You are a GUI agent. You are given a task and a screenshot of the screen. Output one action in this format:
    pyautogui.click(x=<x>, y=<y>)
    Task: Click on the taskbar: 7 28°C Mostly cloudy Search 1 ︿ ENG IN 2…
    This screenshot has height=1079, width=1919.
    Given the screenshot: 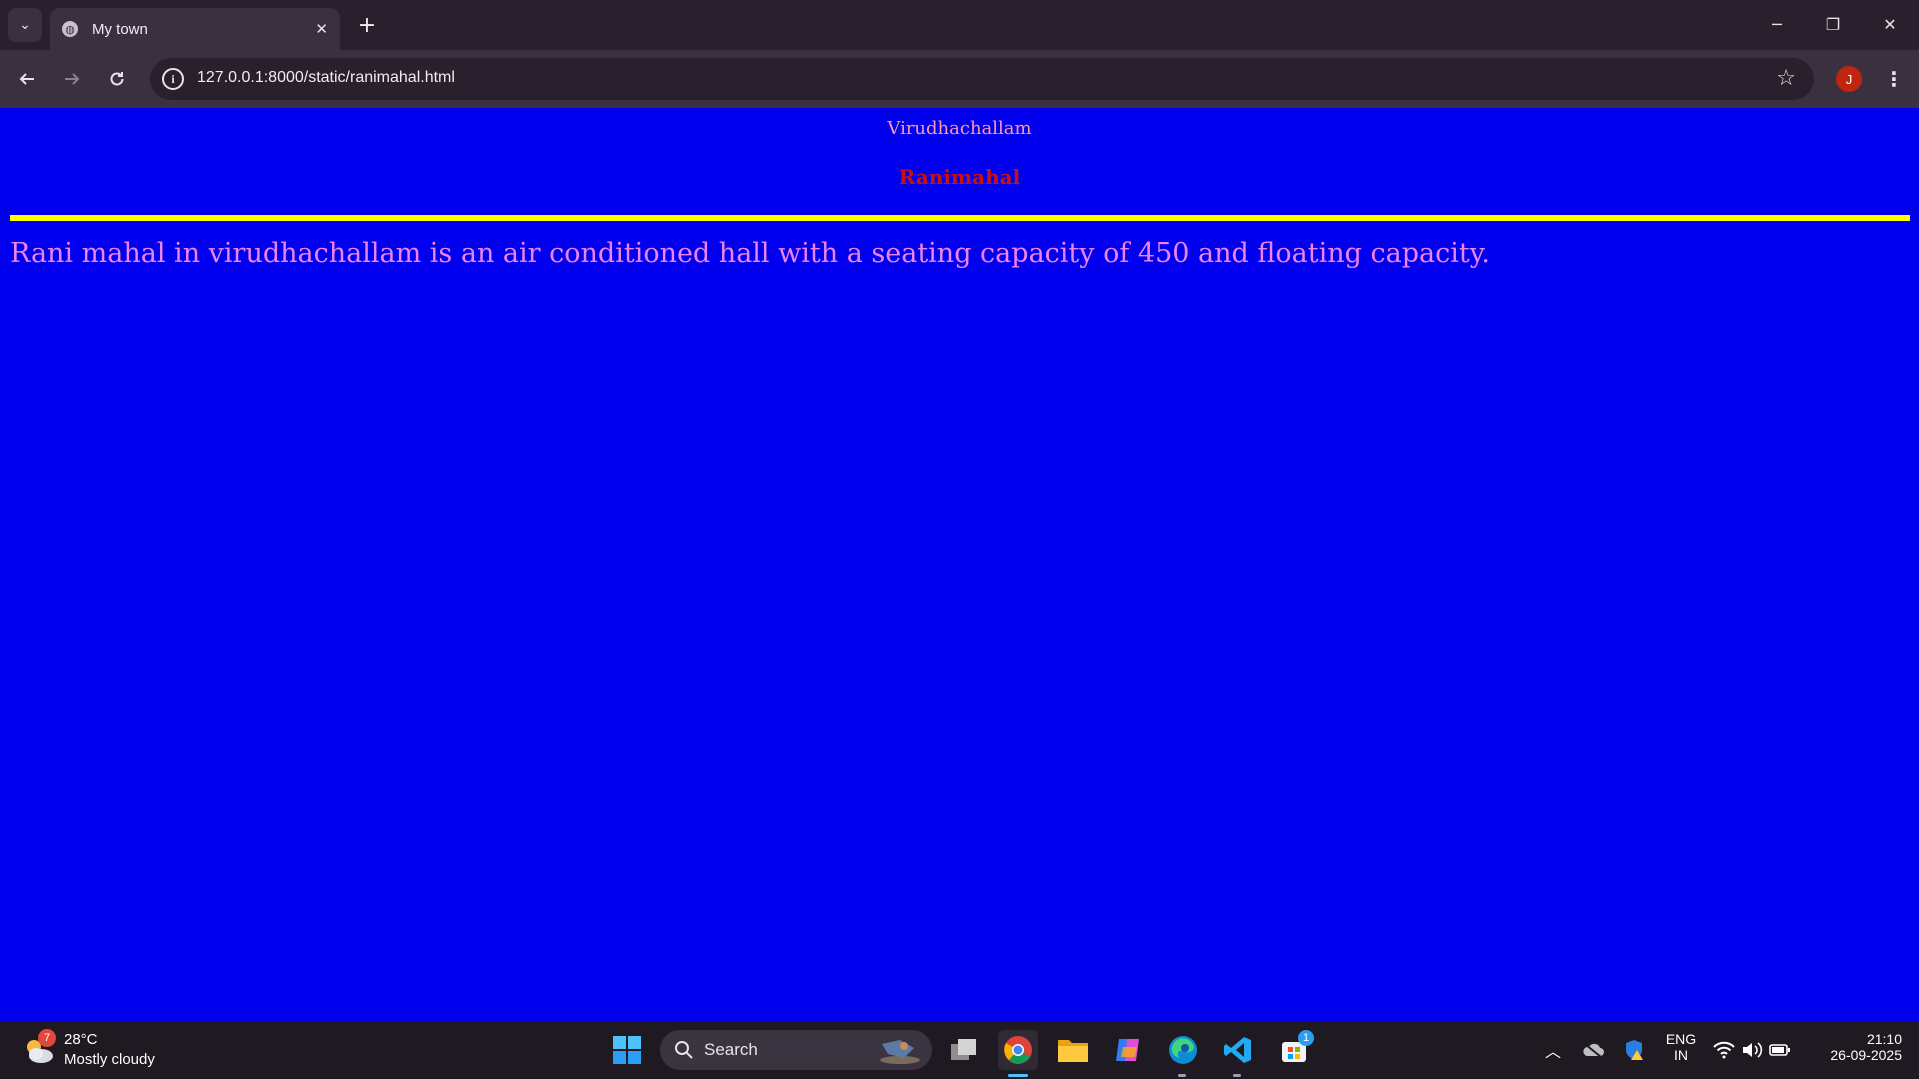 What is the action you would take?
    pyautogui.click(x=959, y=1050)
    